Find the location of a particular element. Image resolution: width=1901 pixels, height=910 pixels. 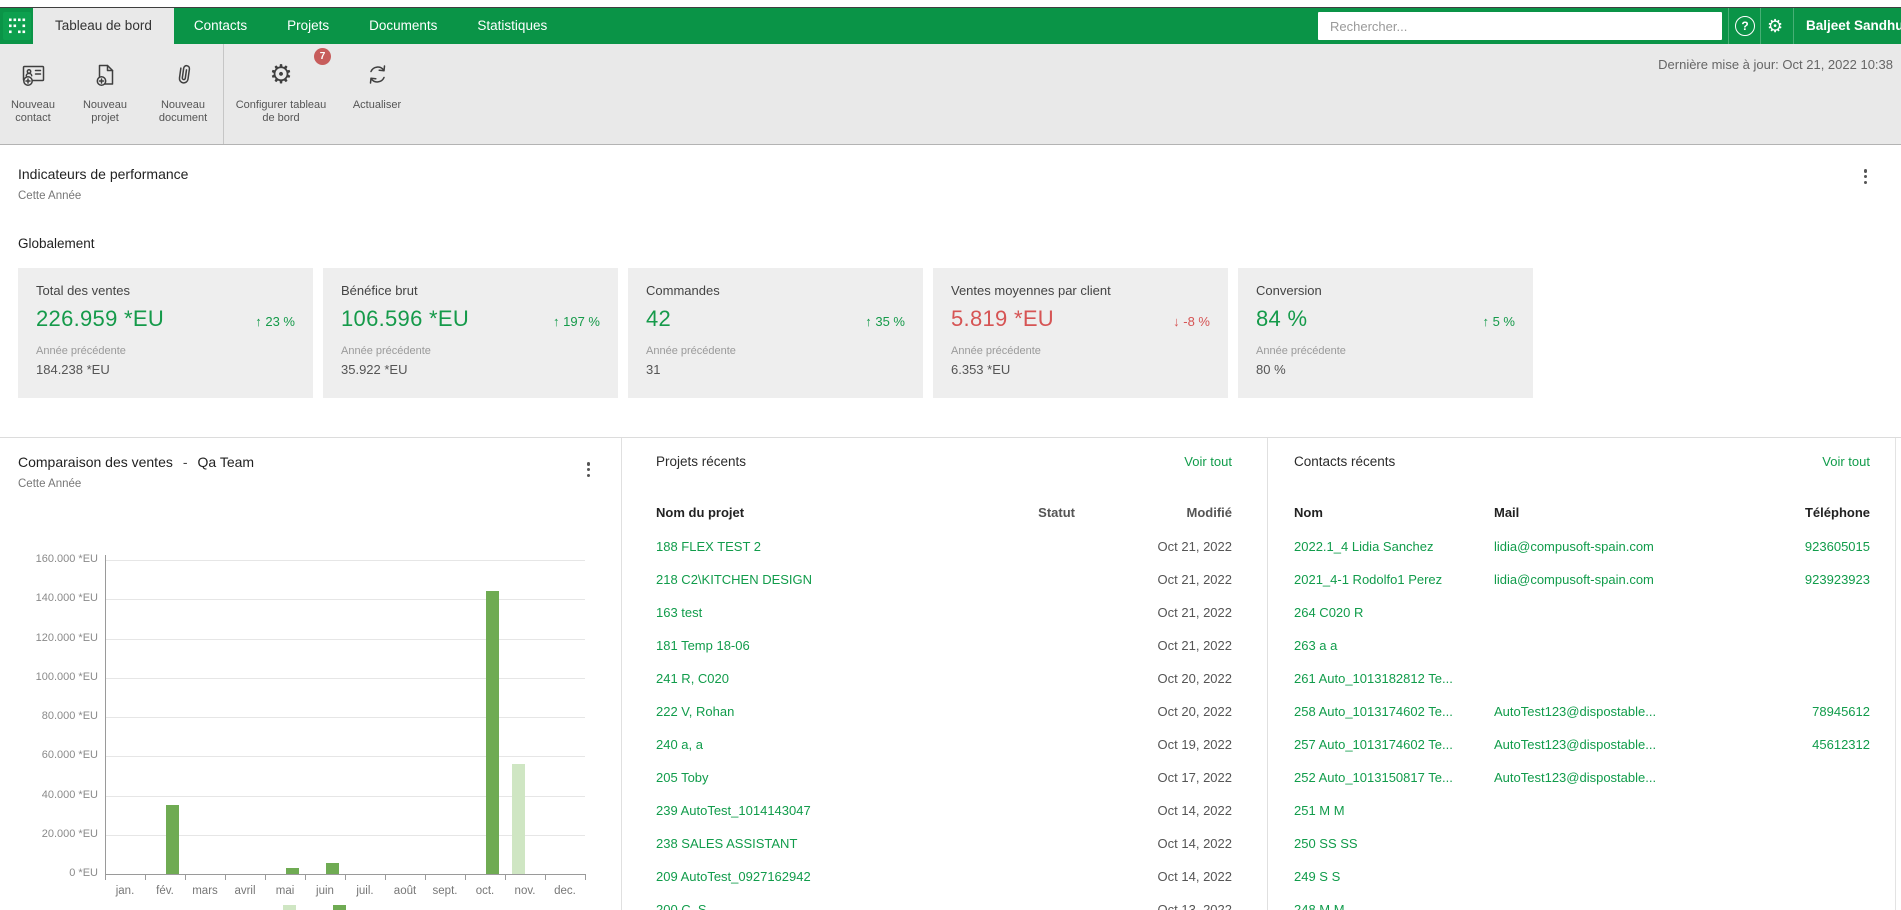

project-name-link: 218 C2\KITCHEN DESIGN is located at coordinates (734, 579).